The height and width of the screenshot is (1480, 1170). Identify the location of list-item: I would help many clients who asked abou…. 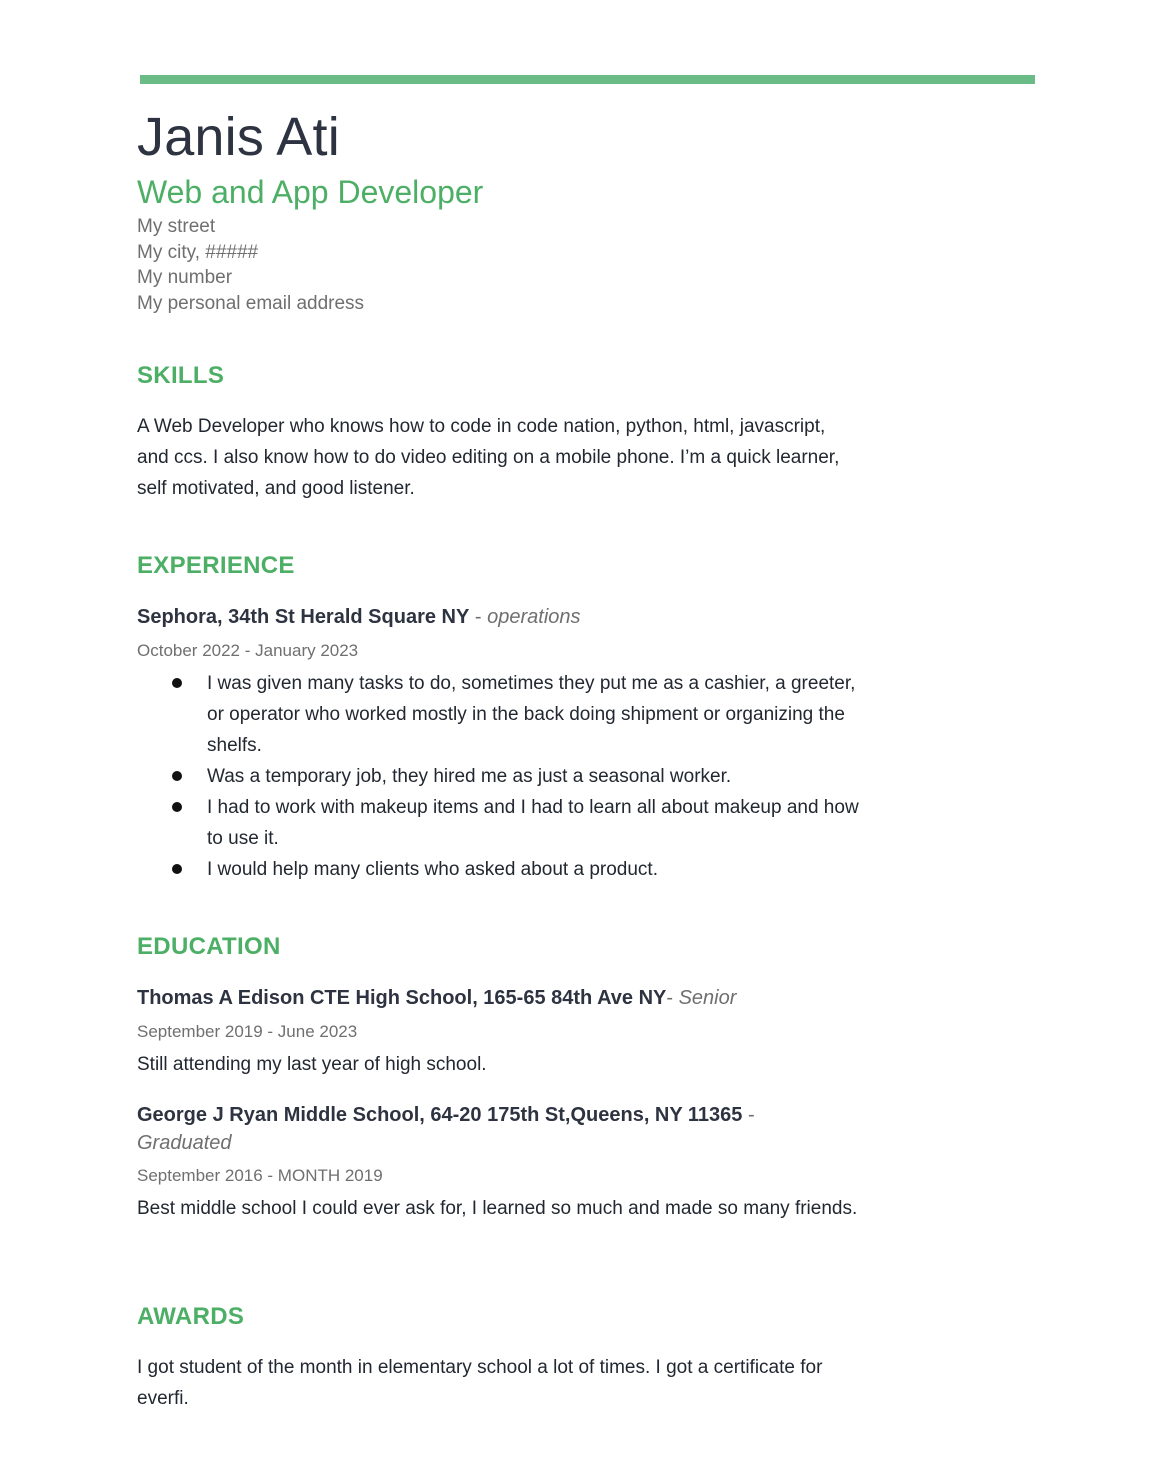
(502, 869).